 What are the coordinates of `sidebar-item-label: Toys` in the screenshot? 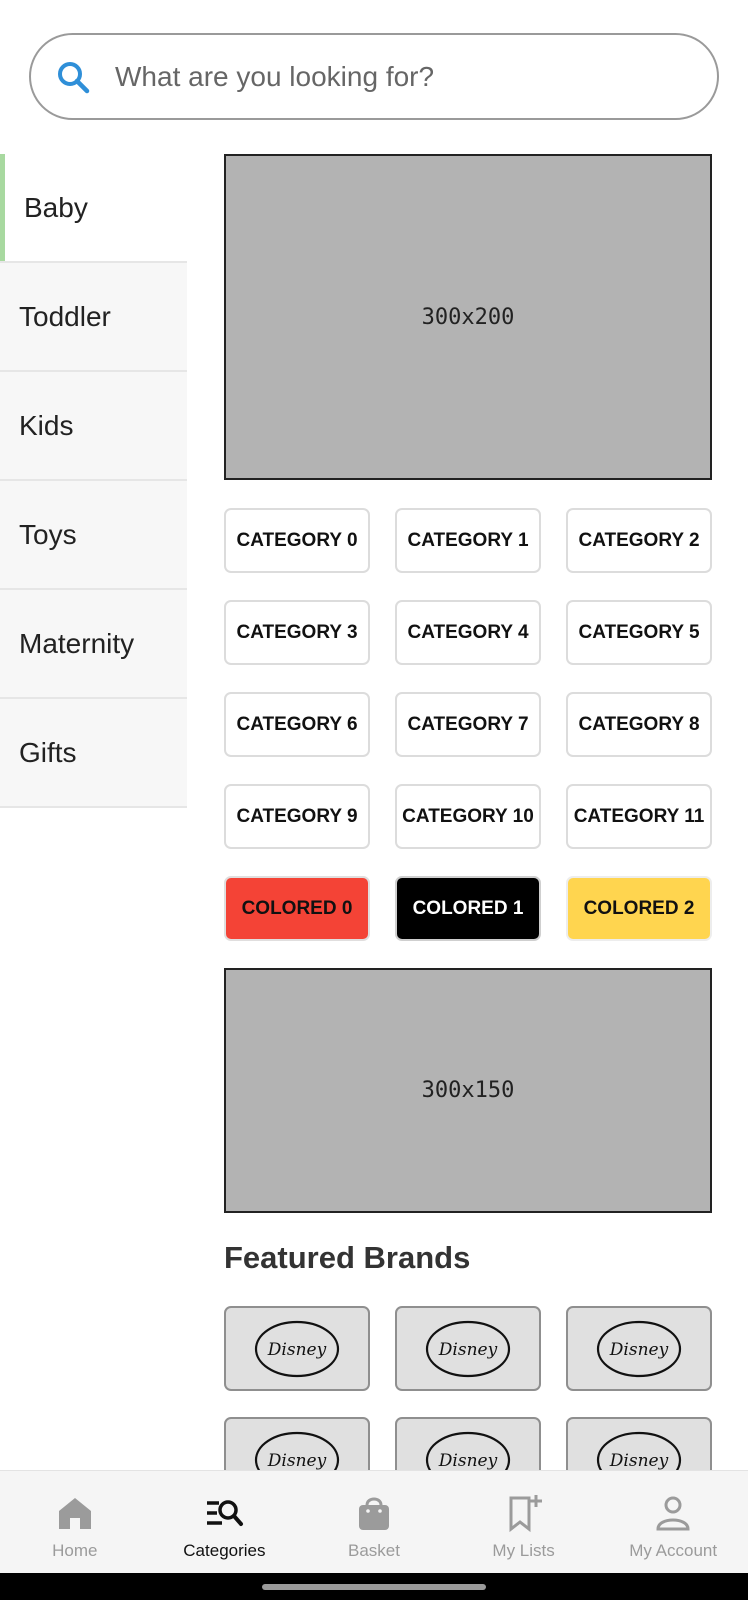 It's located at (48, 534).